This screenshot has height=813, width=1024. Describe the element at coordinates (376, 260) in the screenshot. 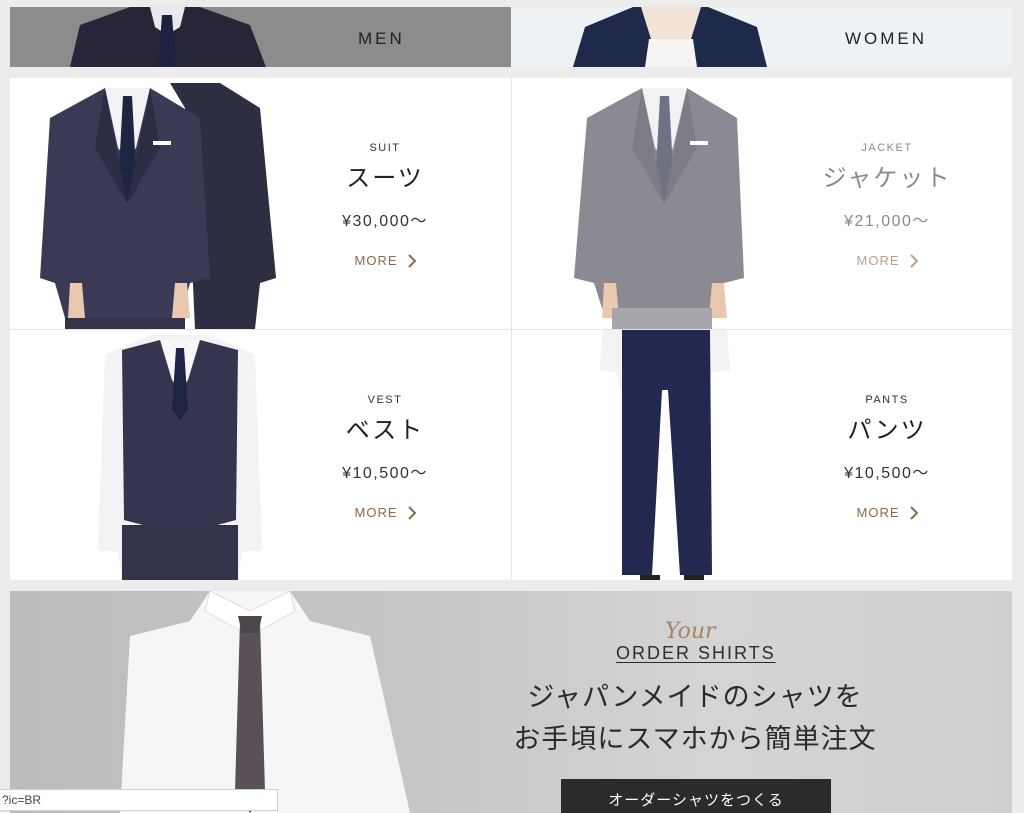

I see `suit-more-label: MORE` at that location.